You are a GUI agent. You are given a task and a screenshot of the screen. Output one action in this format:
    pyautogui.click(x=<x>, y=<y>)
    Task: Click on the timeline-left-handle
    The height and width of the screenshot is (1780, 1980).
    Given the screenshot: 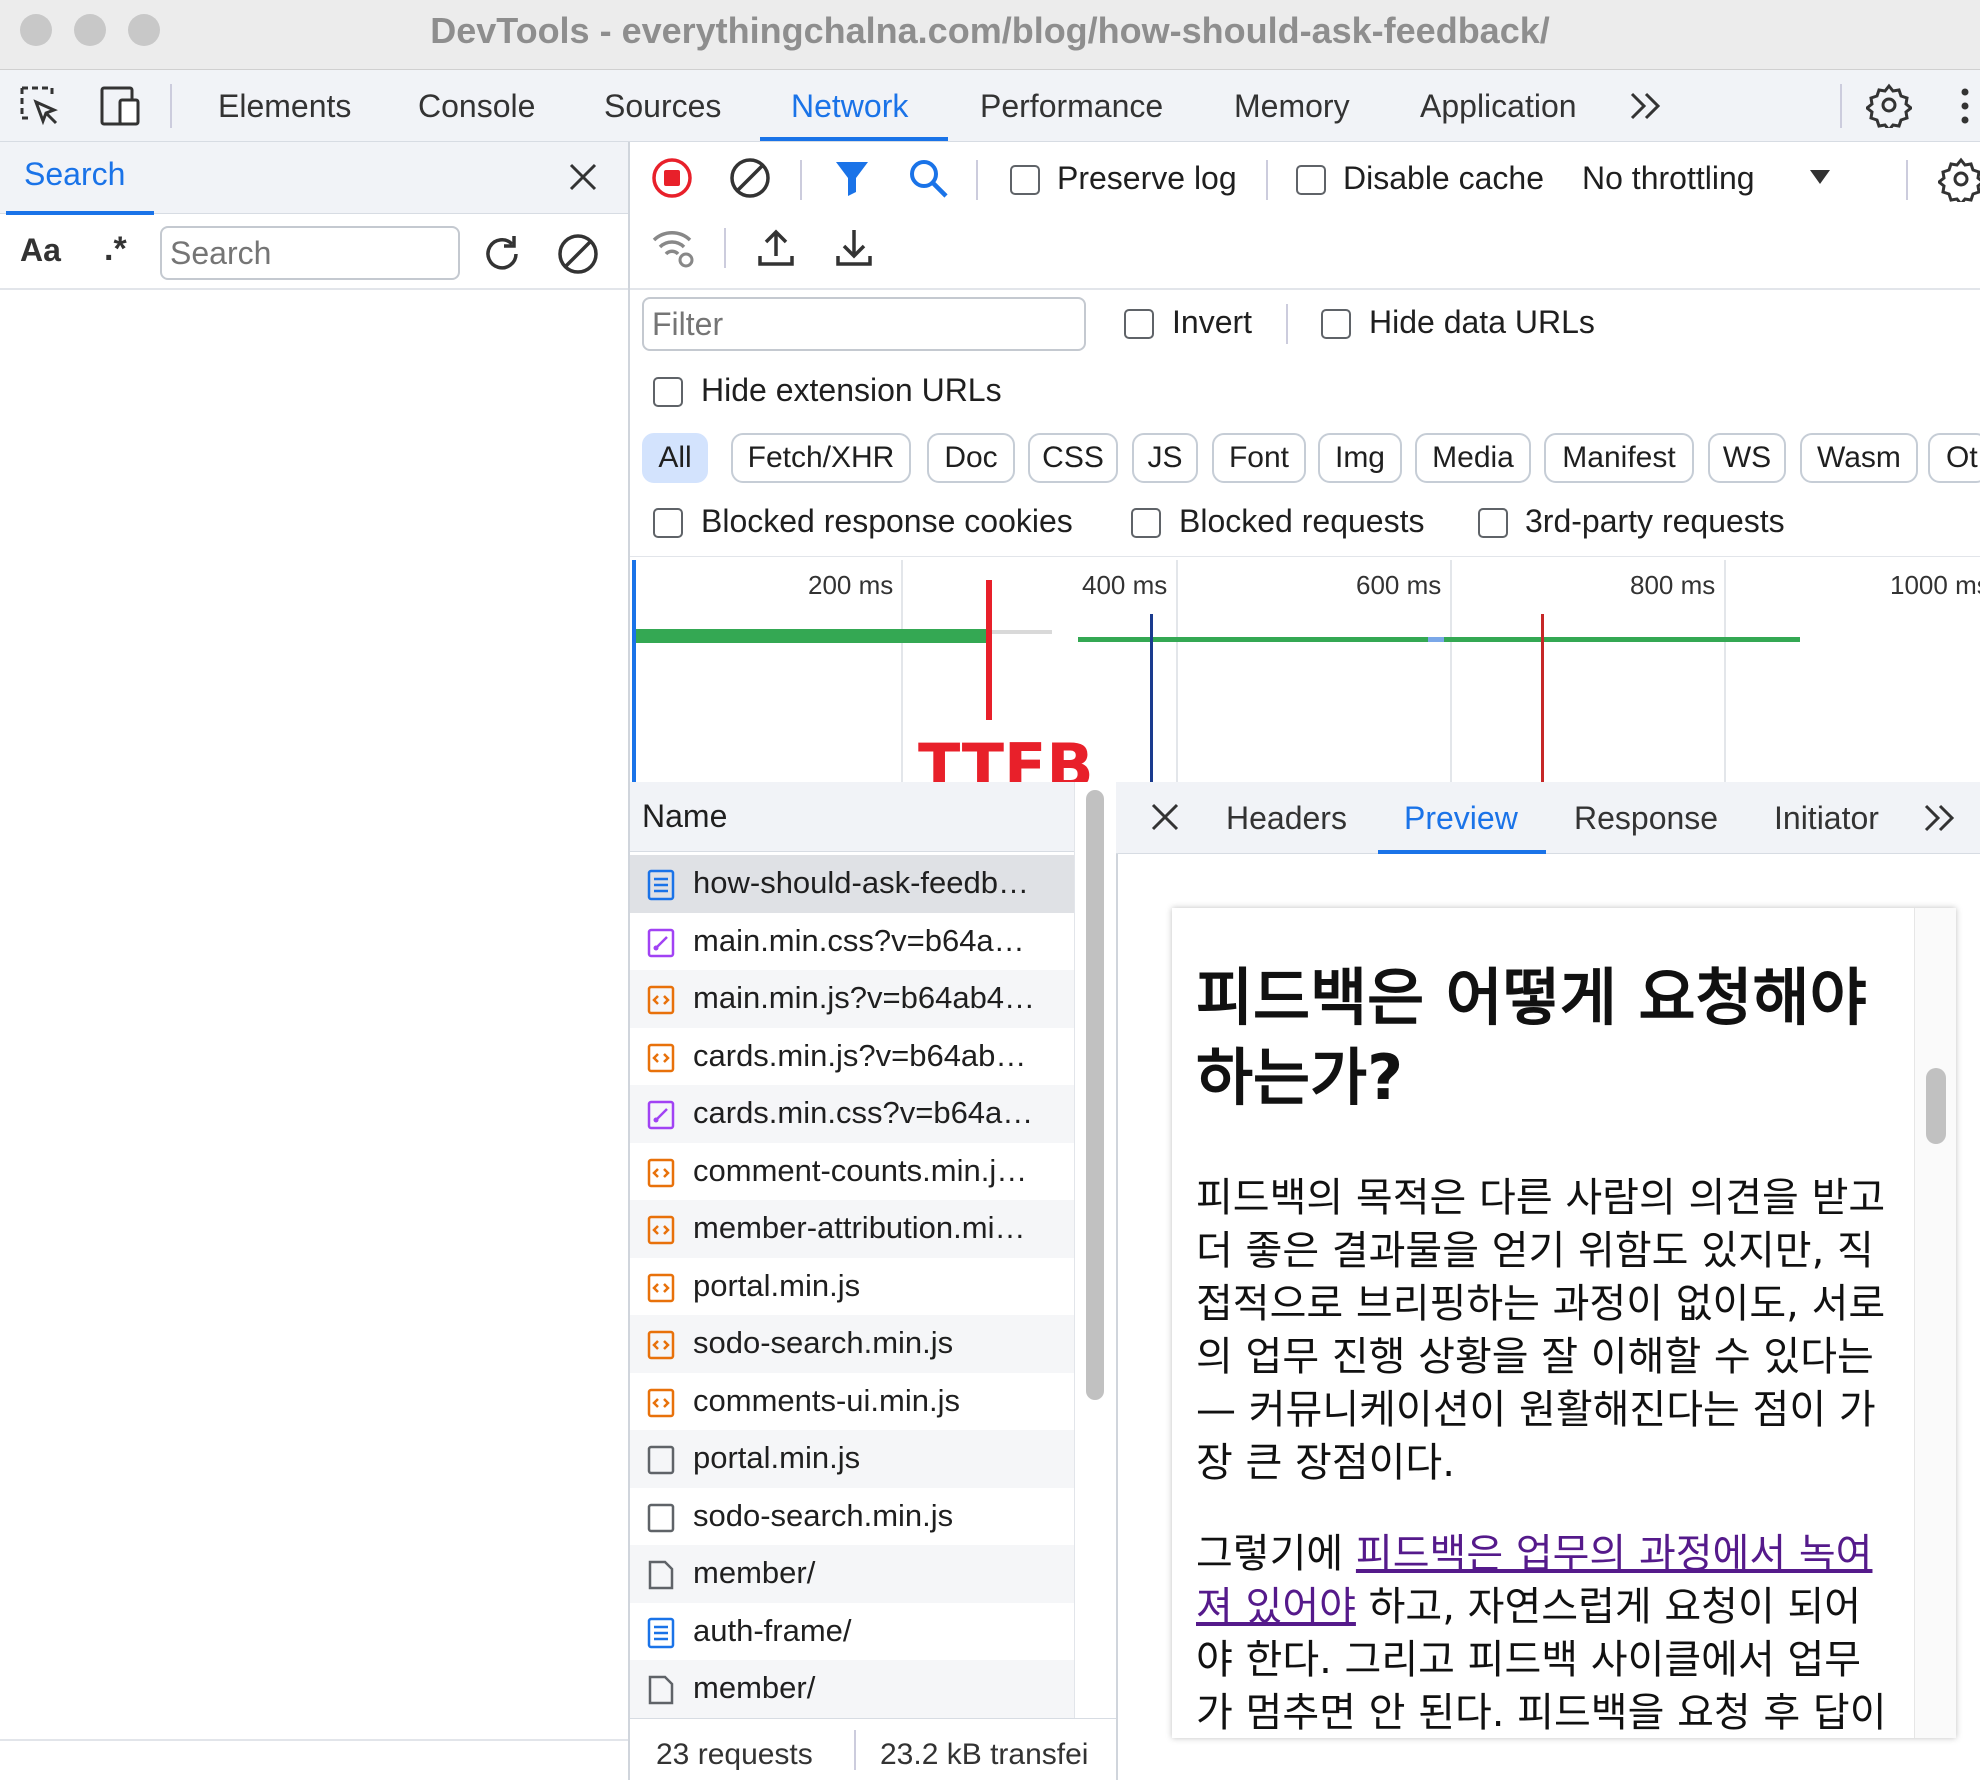 What is the action you would take?
    pyautogui.click(x=634, y=671)
    